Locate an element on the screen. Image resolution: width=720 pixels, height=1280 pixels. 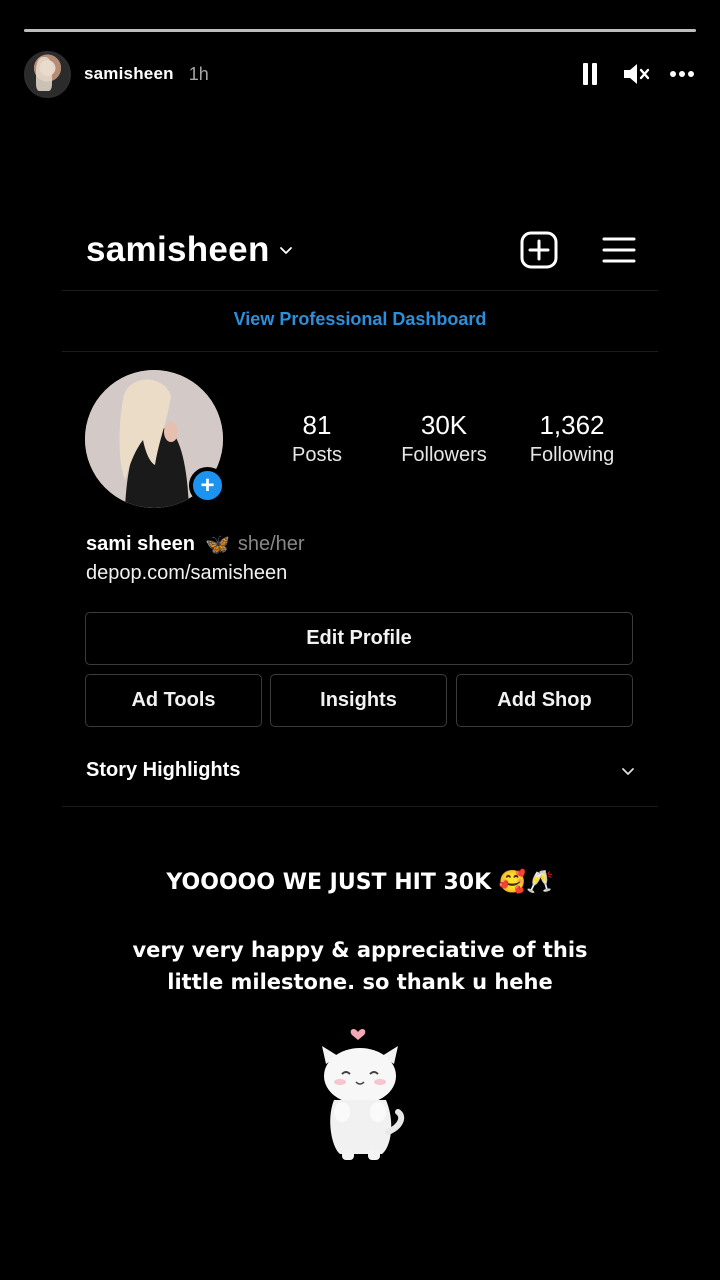
stat-label: Posts is located at coordinates (317, 455).